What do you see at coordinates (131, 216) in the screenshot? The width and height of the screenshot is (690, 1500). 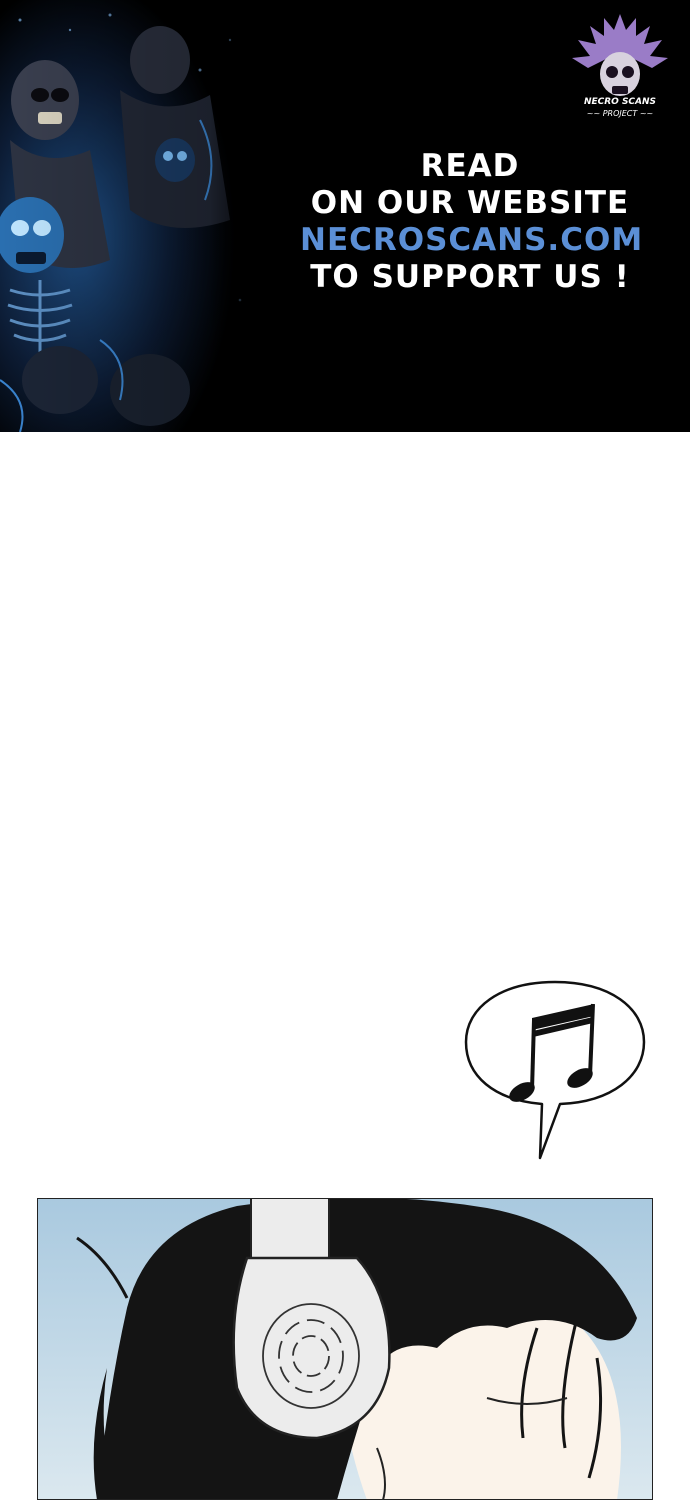 I see `skeleton-artwork` at bounding box center [131, 216].